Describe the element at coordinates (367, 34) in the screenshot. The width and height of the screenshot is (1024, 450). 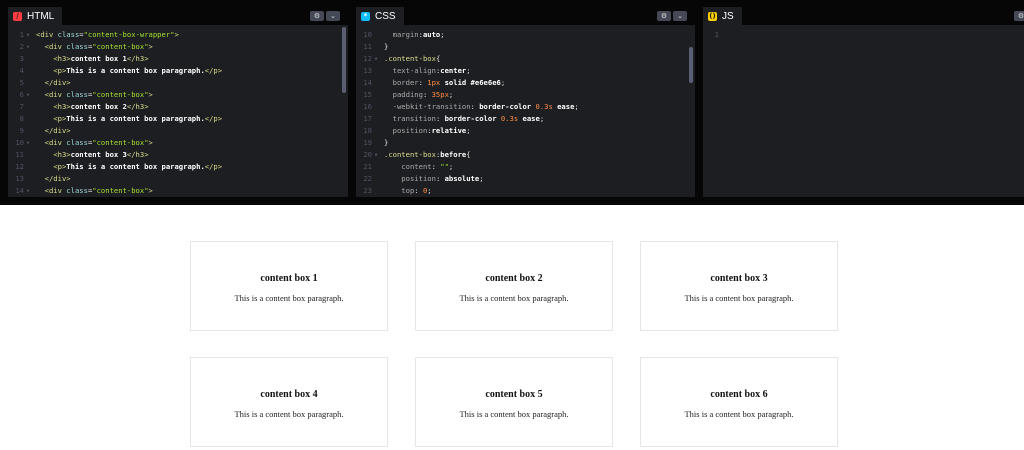
I see `line-number: 10` at that location.